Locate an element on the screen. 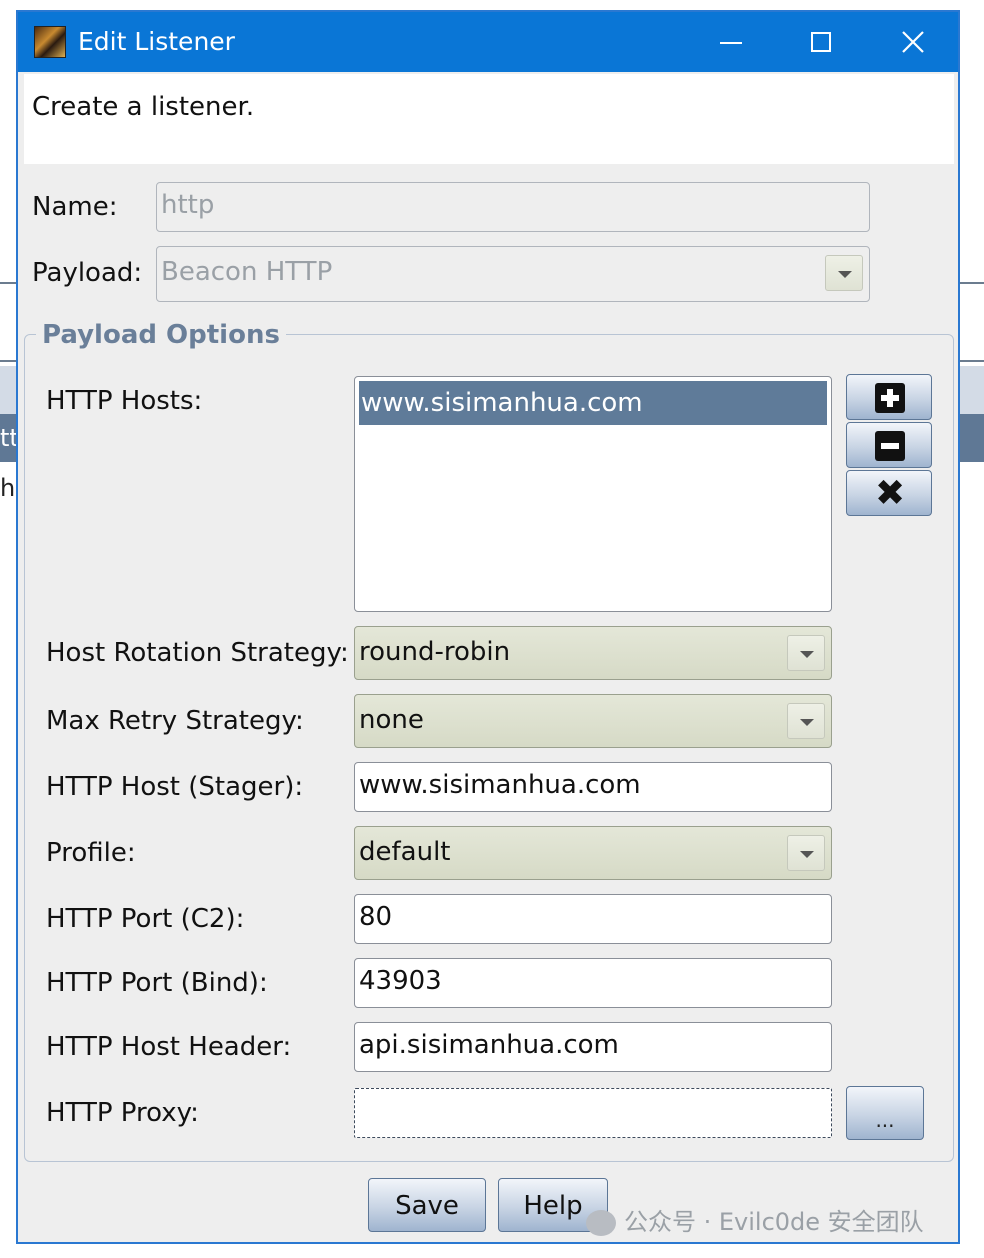  port-bind-label: HTTP Port (Bind): is located at coordinates (157, 983).